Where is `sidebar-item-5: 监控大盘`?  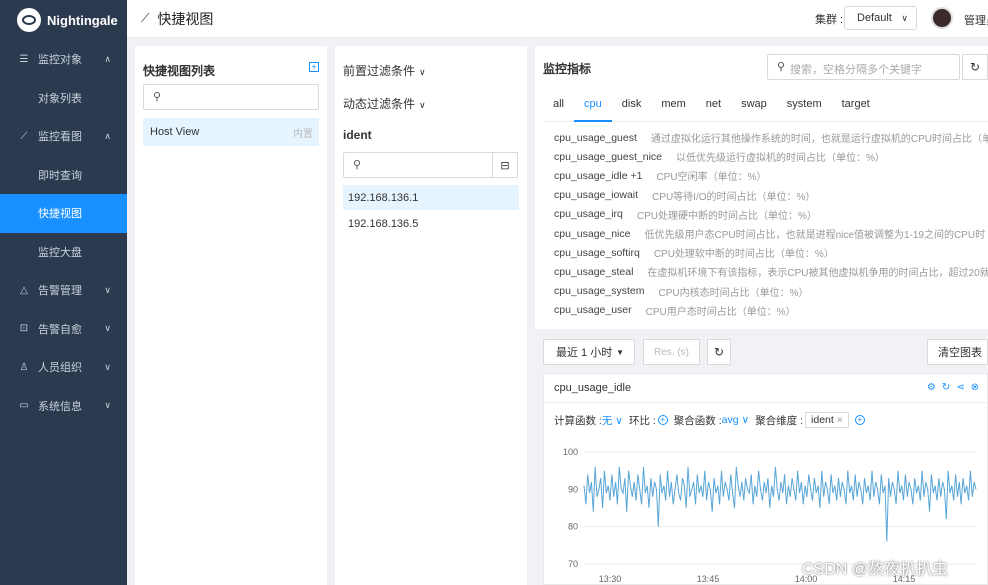
sidebar-item-5: 监控大盘 is located at coordinates (63, 252).